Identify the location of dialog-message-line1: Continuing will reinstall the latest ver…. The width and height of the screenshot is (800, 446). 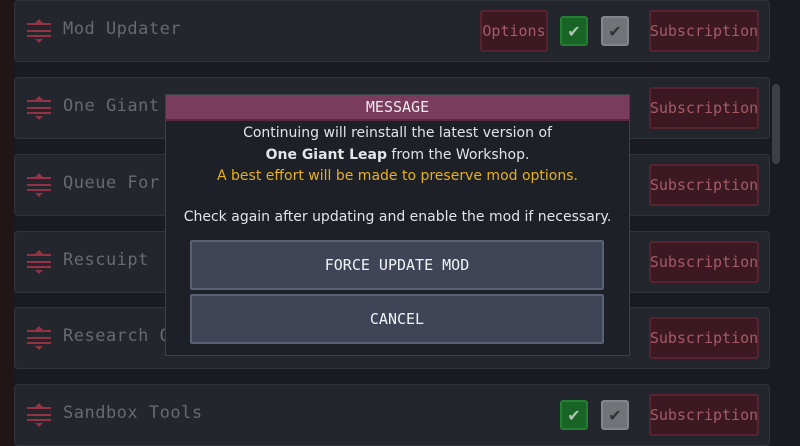
(397, 133).